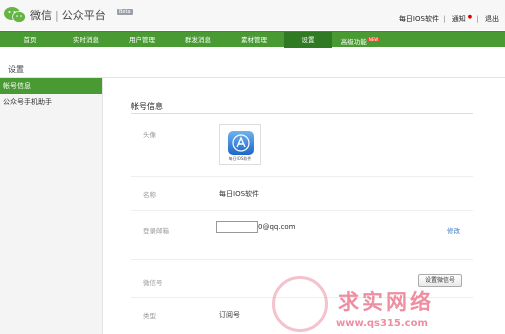 Image resolution: width=505 pixels, height=334 pixels. What do you see at coordinates (277, 227) in the screenshot?
I see `email-suffix: 0@qq.com` at bounding box center [277, 227].